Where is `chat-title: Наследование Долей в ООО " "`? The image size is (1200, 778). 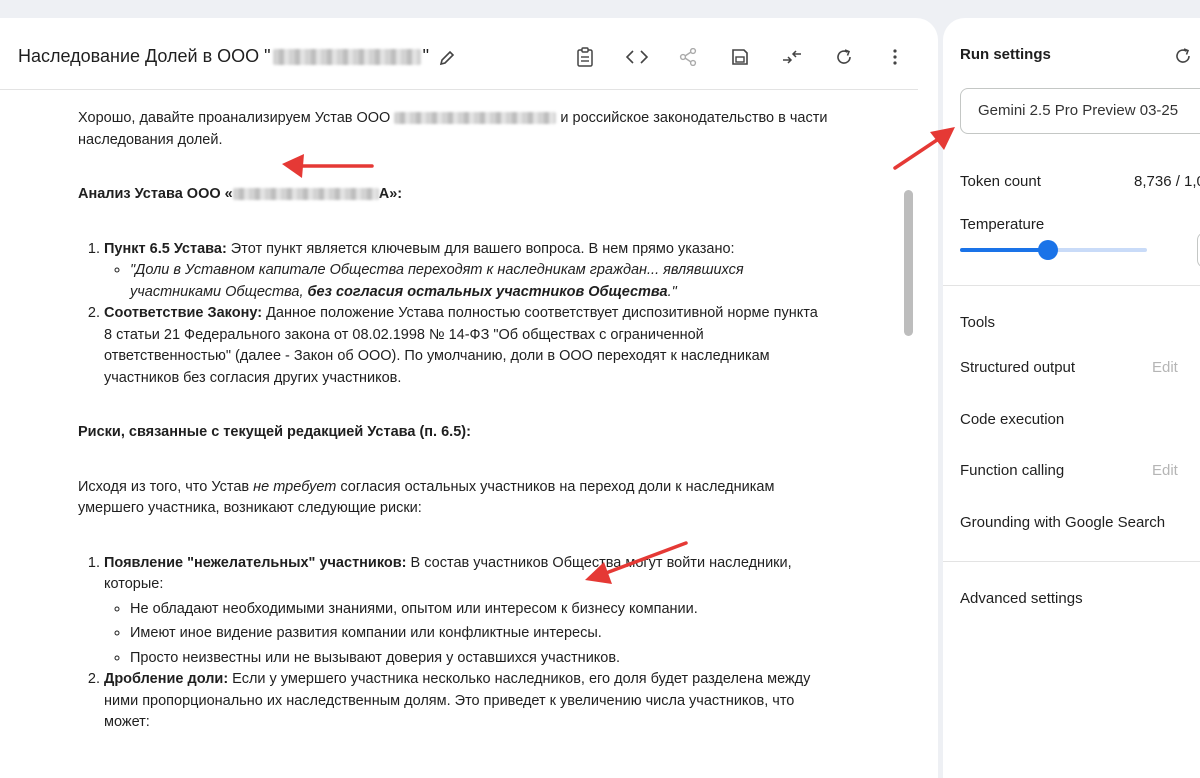
chat-title: Наследование Долей в ООО " " is located at coordinates (223, 56).